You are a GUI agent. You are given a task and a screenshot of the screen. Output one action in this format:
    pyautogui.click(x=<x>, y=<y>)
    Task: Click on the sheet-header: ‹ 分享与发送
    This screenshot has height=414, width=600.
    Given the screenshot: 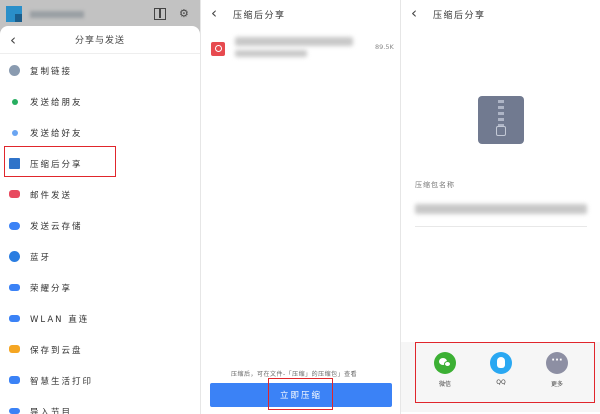 What is the action you would take?
    pyautogui.click(x=100, y=40)
    